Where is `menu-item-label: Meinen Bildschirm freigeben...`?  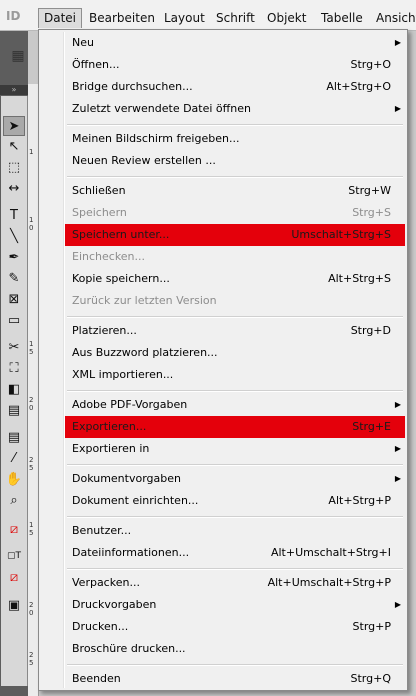
menu-item-label: Meinen Bildschirm freigeben... is located at coordinates (156, 138).